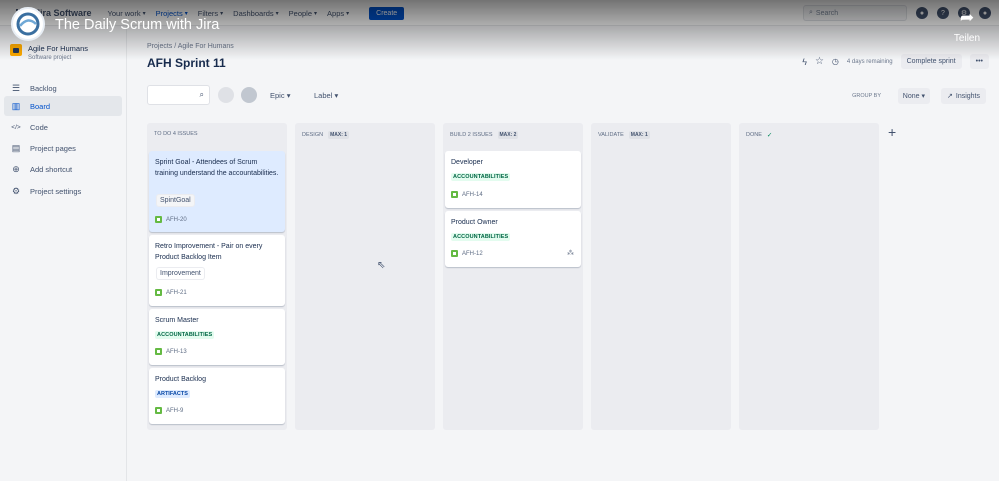 The image size is (999, 481). Describe the element at coordinates (931, 61) in the screenshot. I see `complete-sprint-button: Complete sprint` at that location.